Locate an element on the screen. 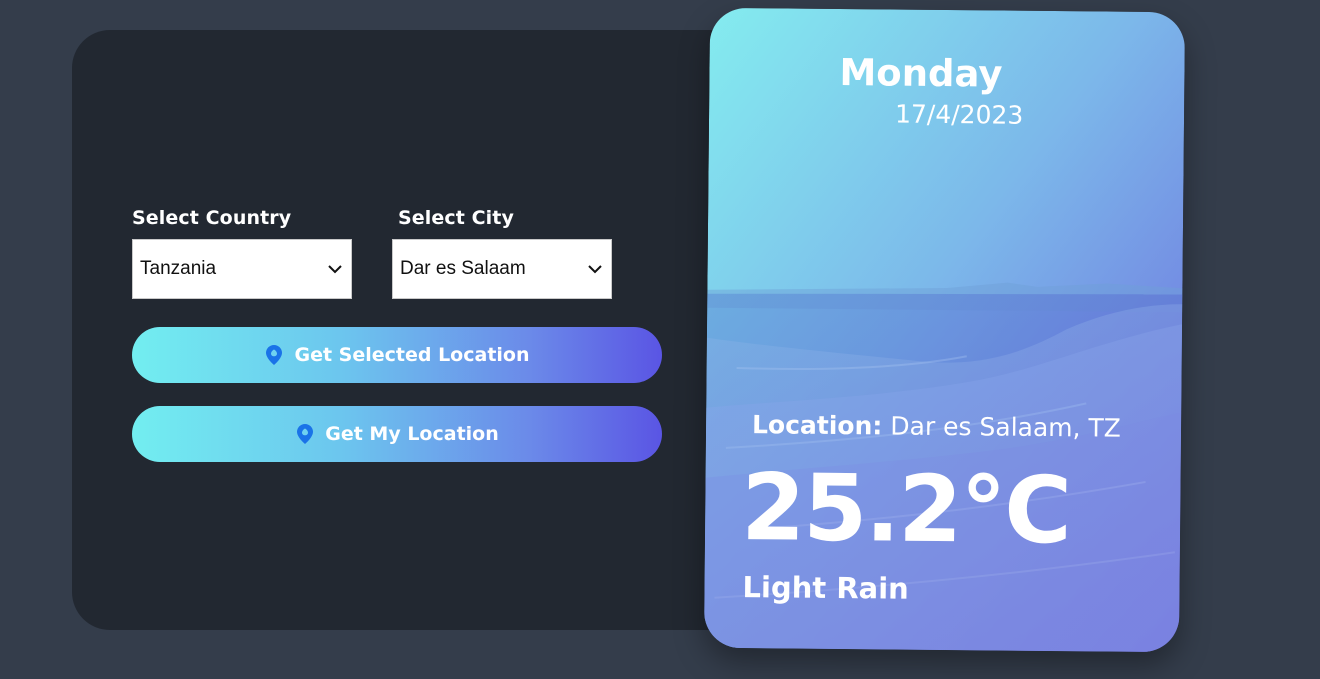 Image resolution: width=1320 pixels, height=679 pixels. weather-location: Location: Dar es Salaam, TZ is located at coordinates (936, 426).